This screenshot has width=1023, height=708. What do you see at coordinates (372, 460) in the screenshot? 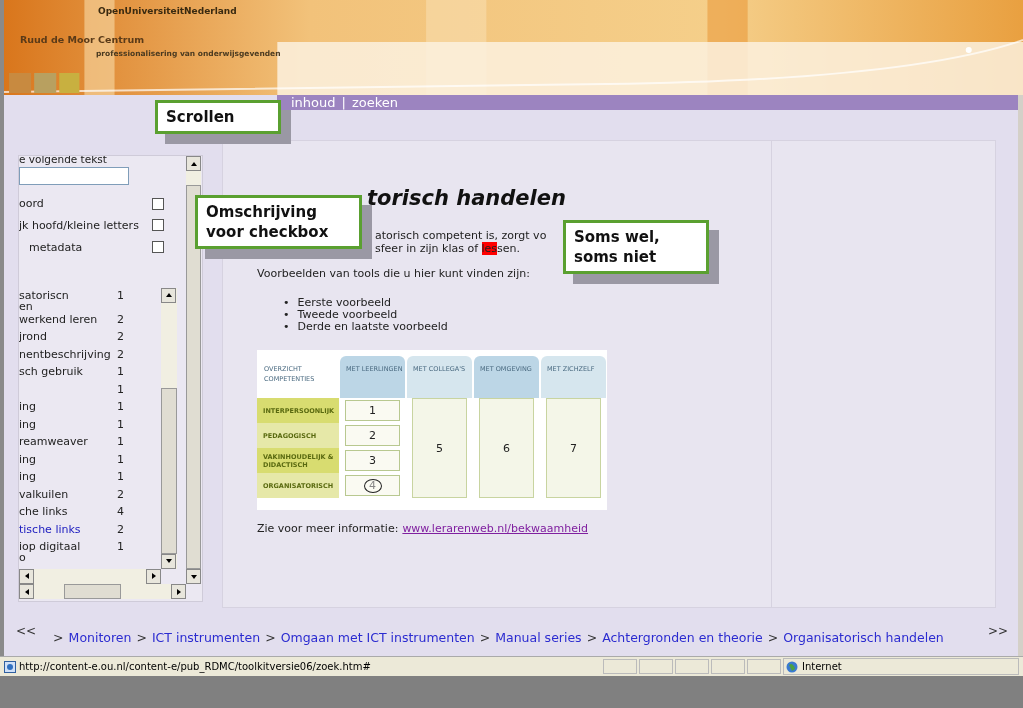
I see `table-cell: 3` at bounding box center [372, 460].